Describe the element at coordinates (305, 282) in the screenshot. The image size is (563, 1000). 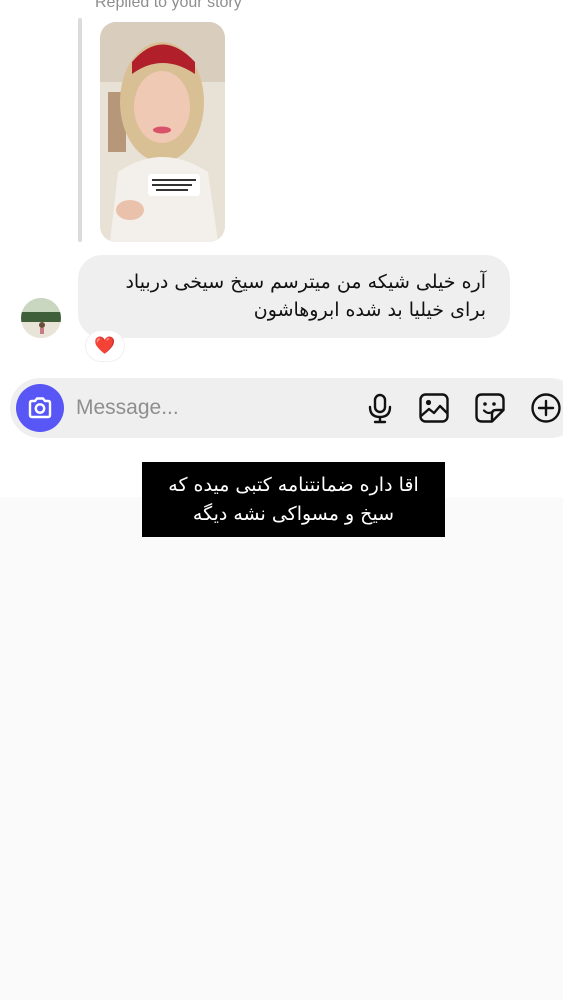
I see `message-line-1: آره خیلی شیکه من میترسم سیخ سیخی دربیاد` at that location.